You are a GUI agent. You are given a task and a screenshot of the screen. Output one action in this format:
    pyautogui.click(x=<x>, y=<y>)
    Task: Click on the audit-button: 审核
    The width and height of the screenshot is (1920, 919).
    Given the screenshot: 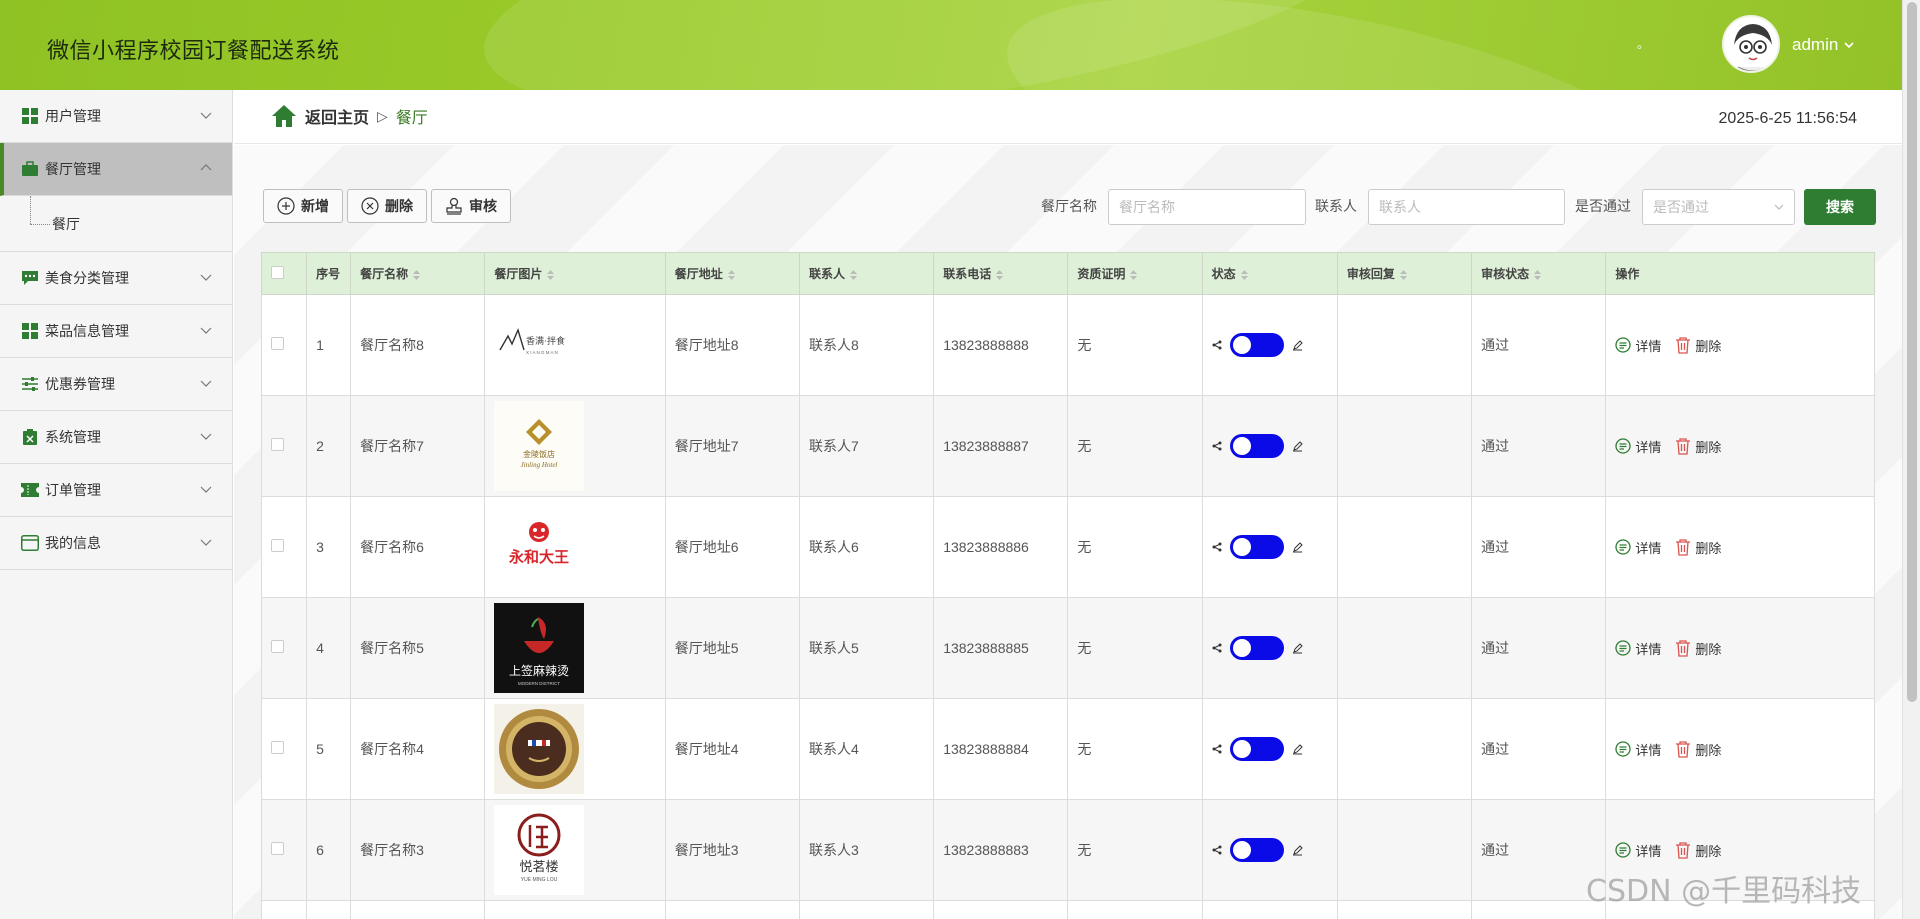 What is the action you would take?
    pyautogui.click(x=471, y=206)
    